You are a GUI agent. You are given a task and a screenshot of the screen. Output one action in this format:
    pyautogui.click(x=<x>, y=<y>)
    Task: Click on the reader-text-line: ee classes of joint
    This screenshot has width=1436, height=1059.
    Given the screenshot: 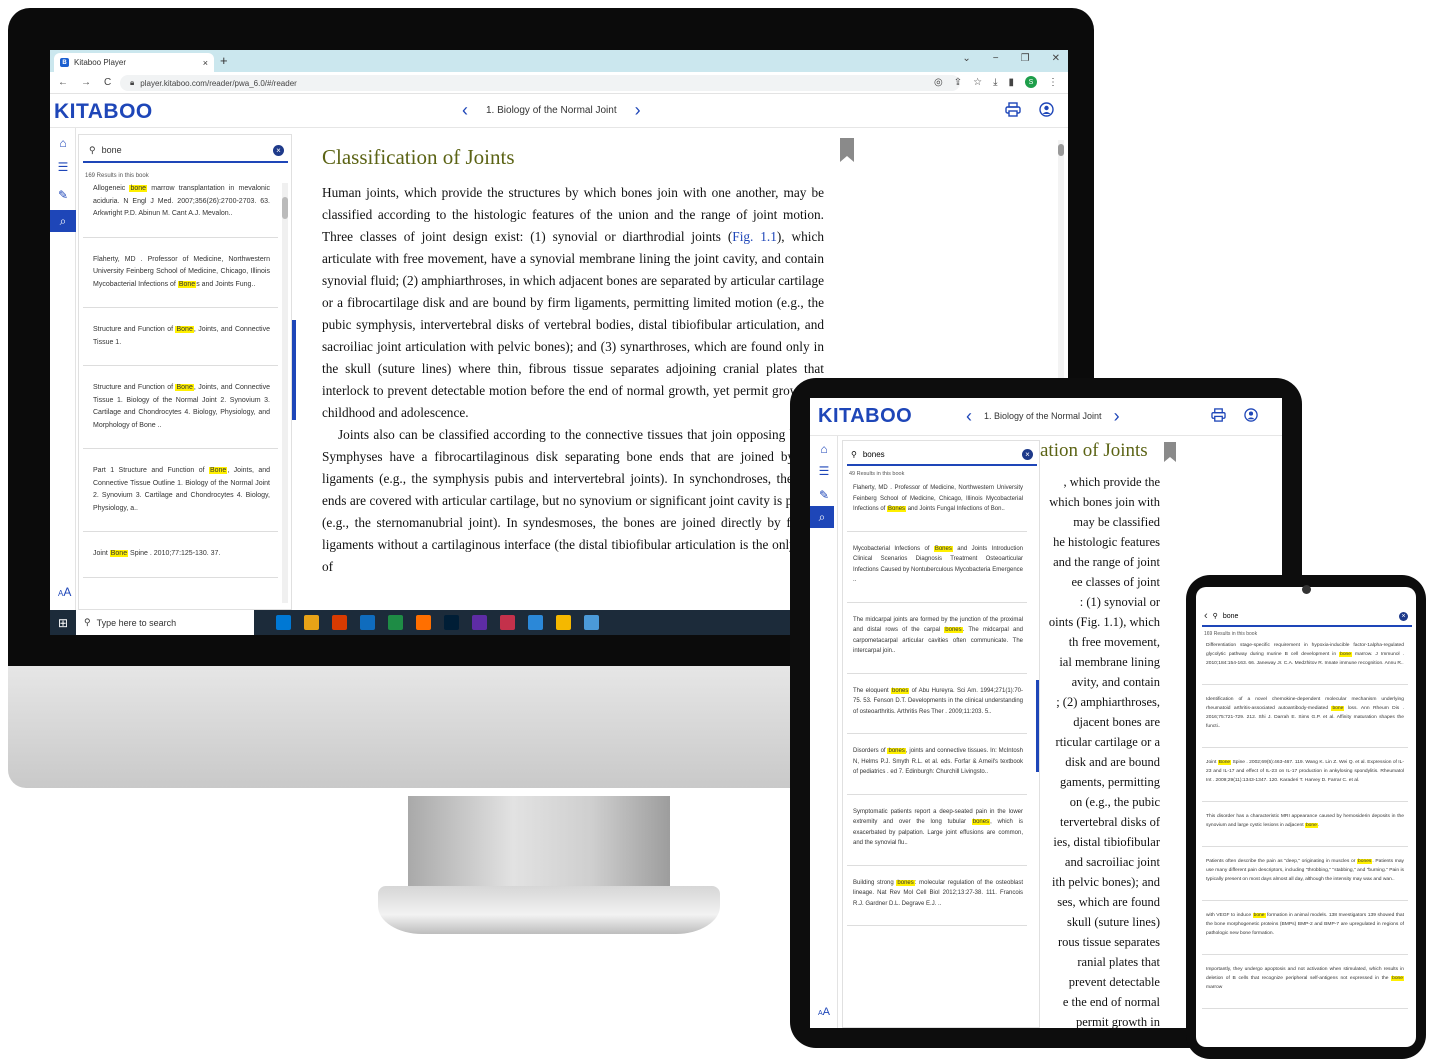 What is the action you would take?
    pyautogui.click(x=1115, y=582)
    